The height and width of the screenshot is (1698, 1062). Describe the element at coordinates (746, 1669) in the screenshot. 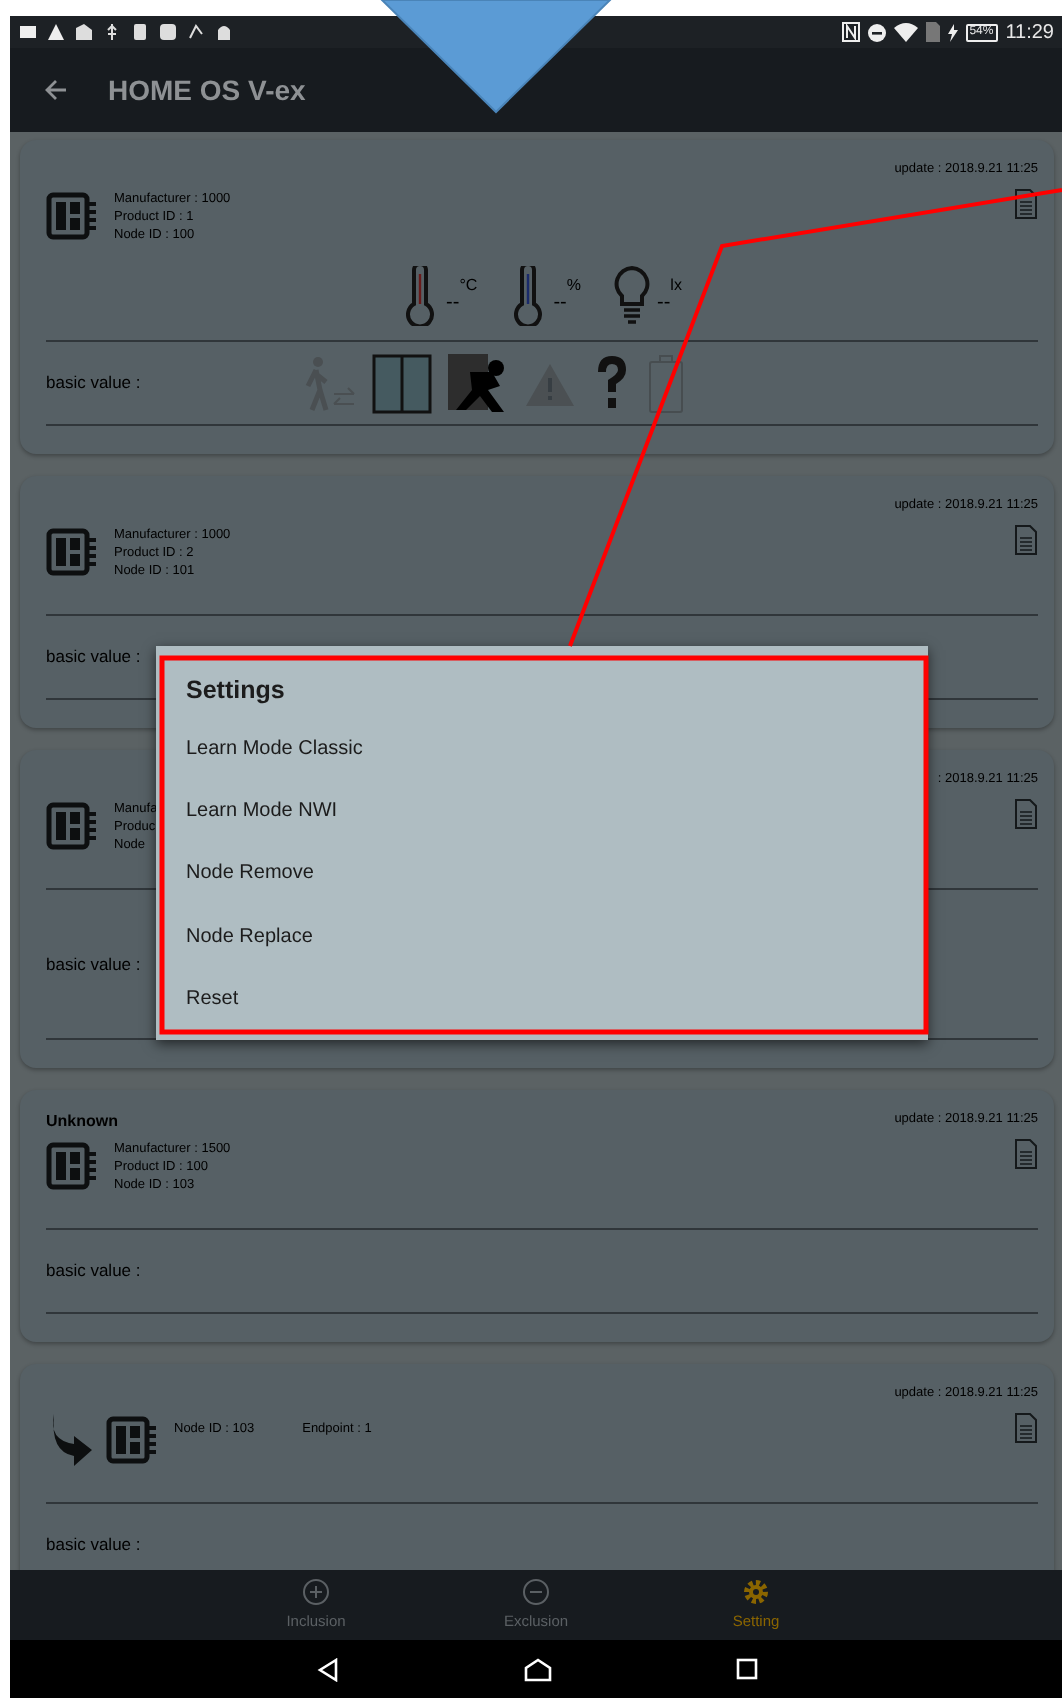

I see `recent-apps-icon` at that location.